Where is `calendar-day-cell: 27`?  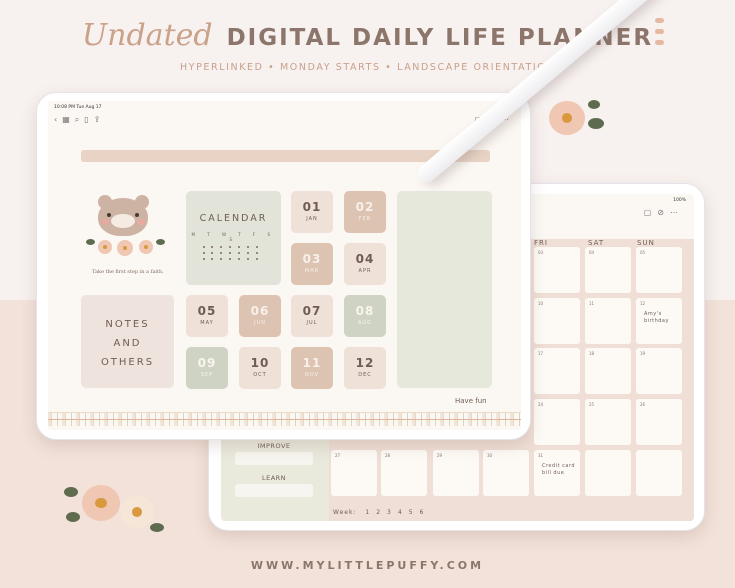 calendar-day-cell: 27 is located at coordinates (354, 473).